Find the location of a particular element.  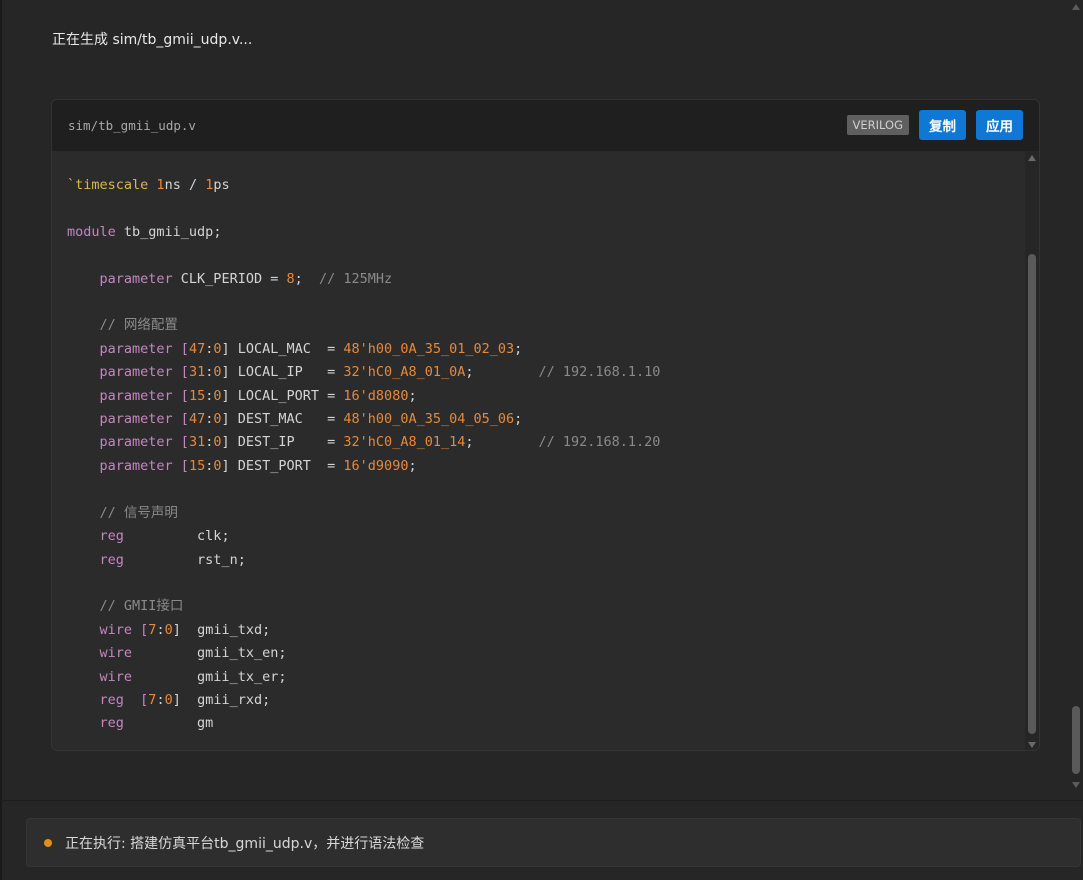

code-comment: // 192.168.1.20 is located at coordinates (599, 442).